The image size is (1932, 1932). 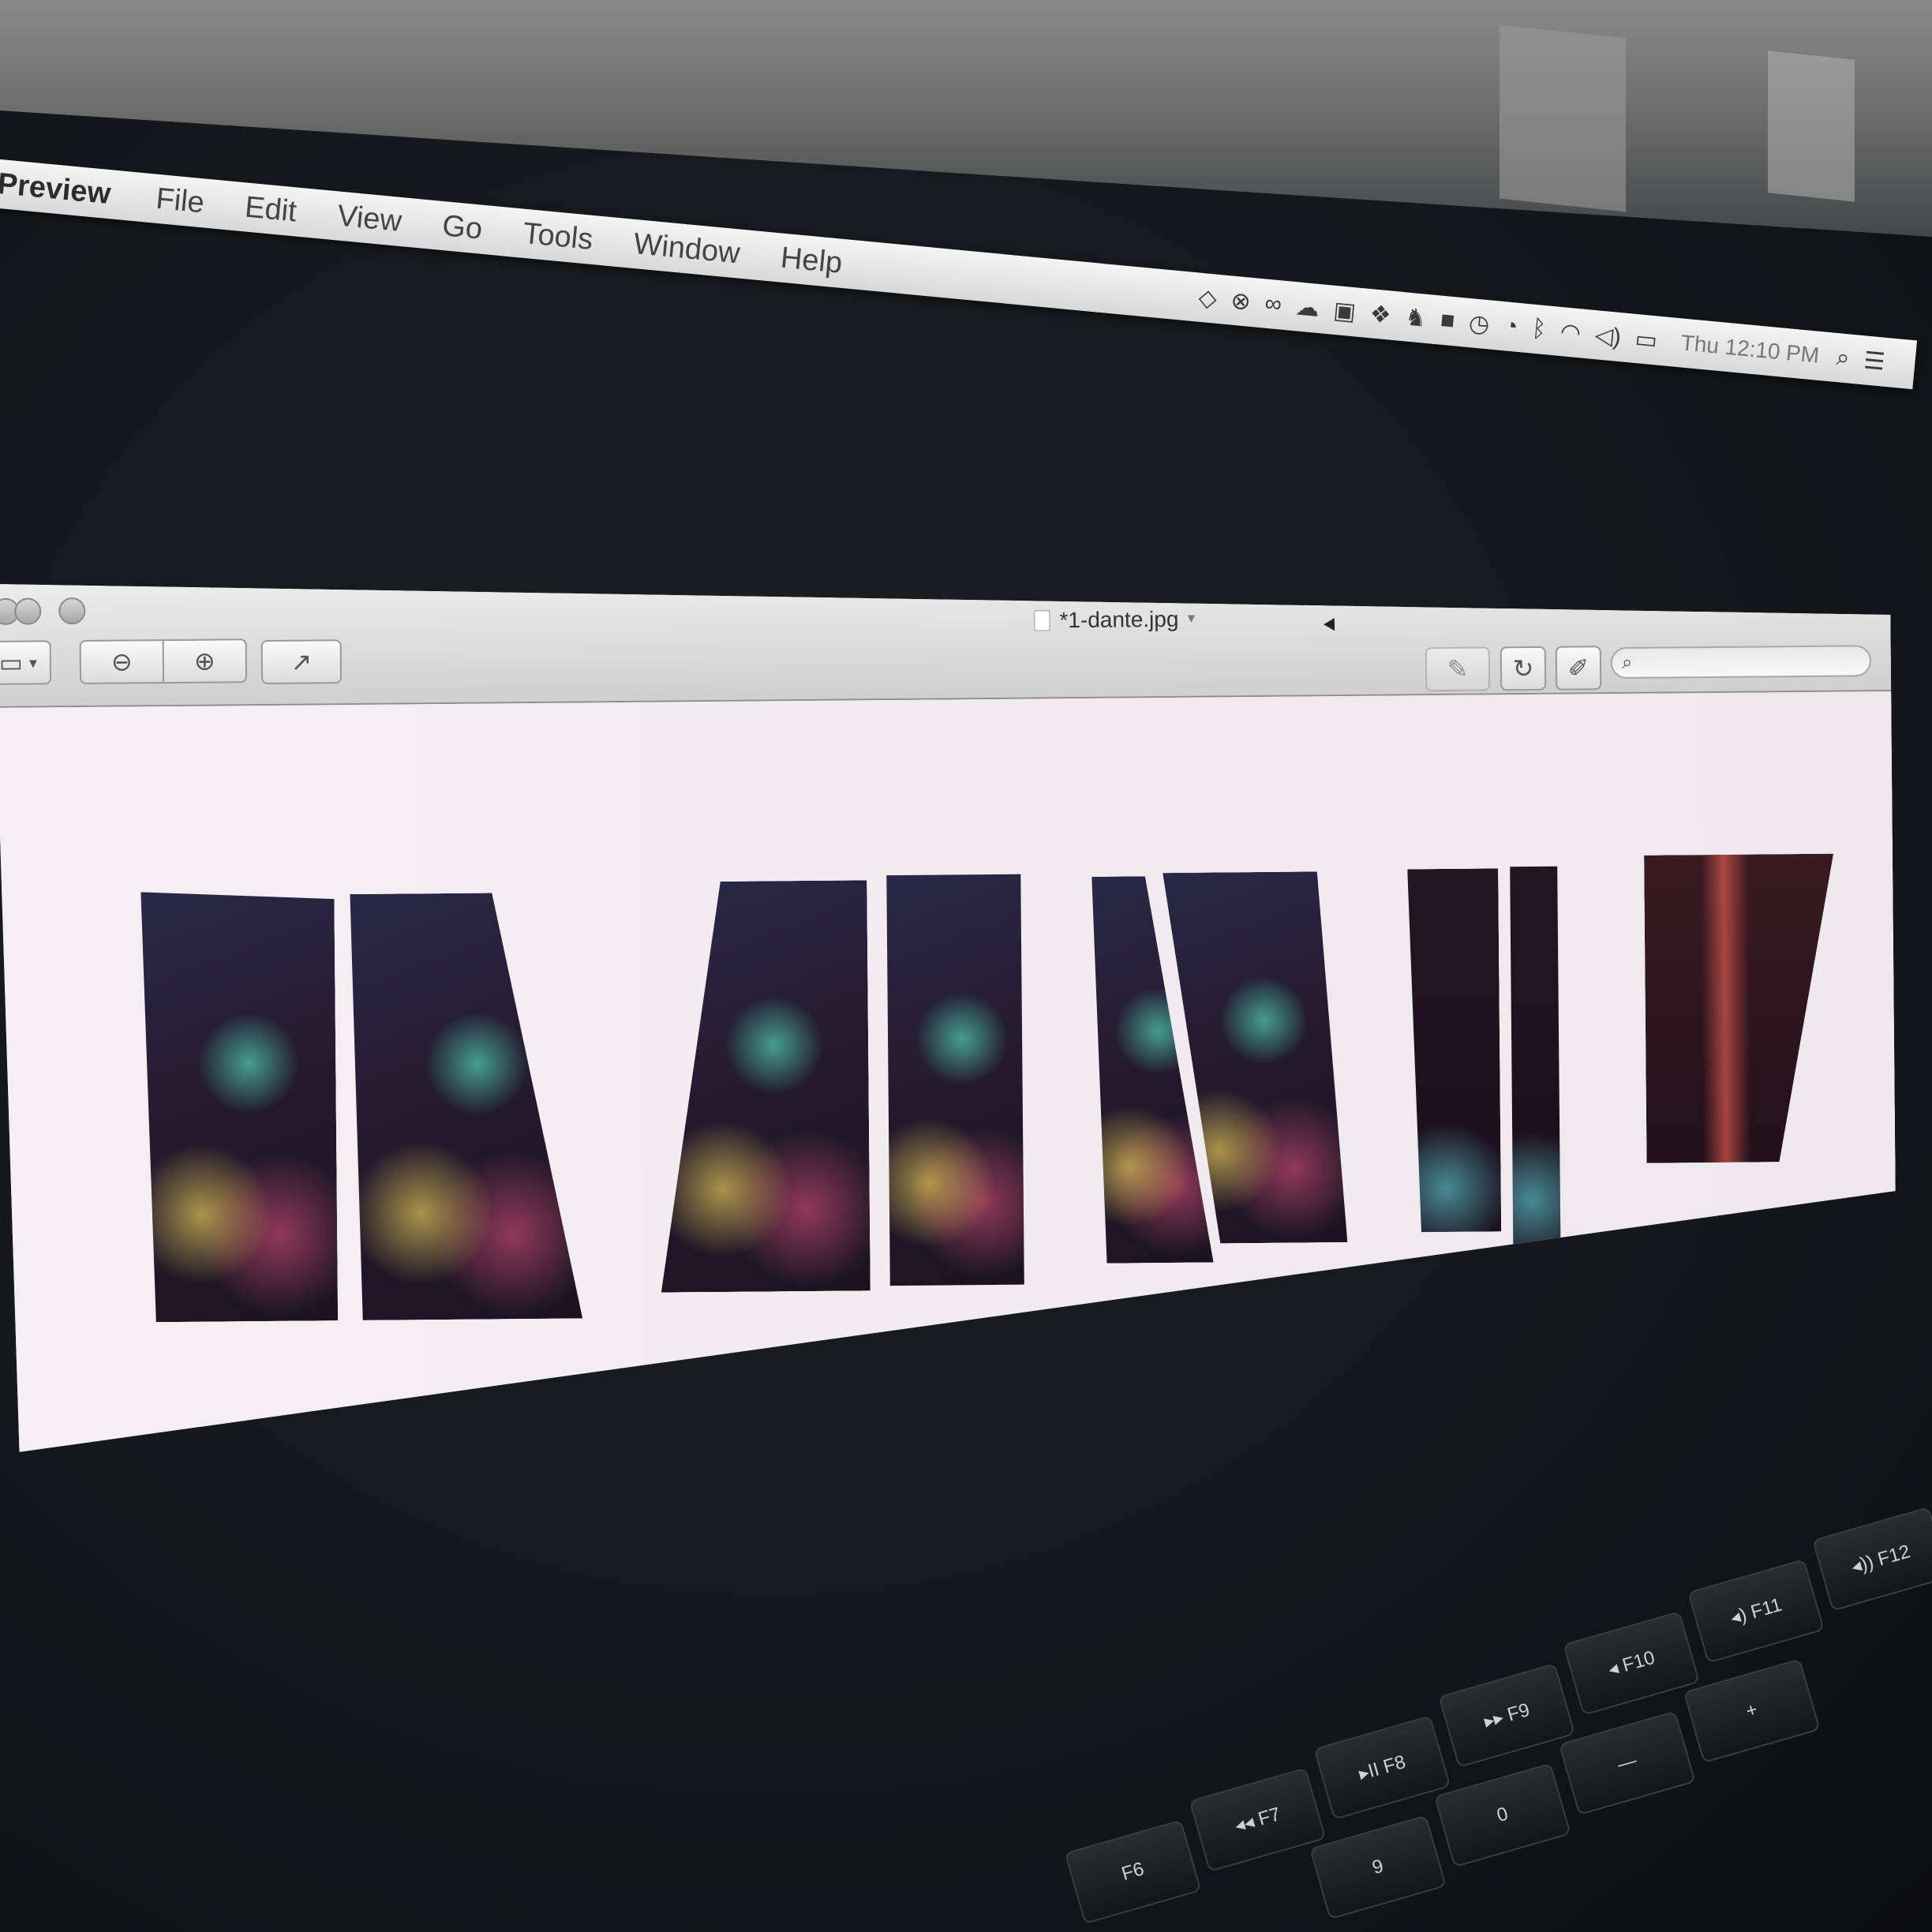 I want to click on annotate-icon: ✐, so click(x=1578, y=668).